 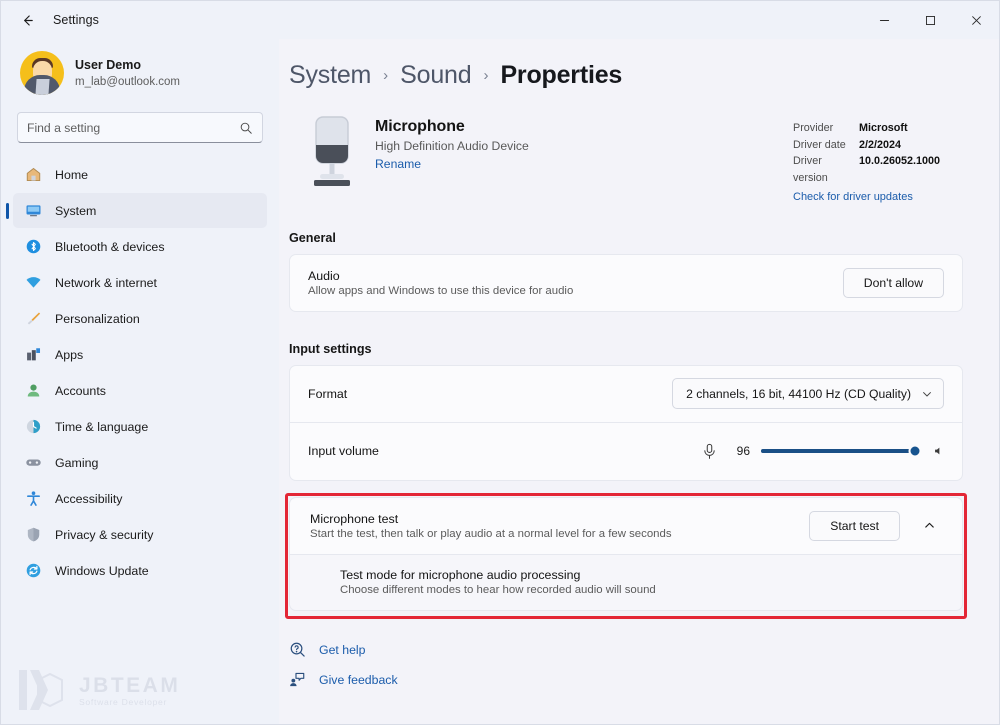 I want to click on input-settings-section-title: Input settings, so click(x=330, y=348).